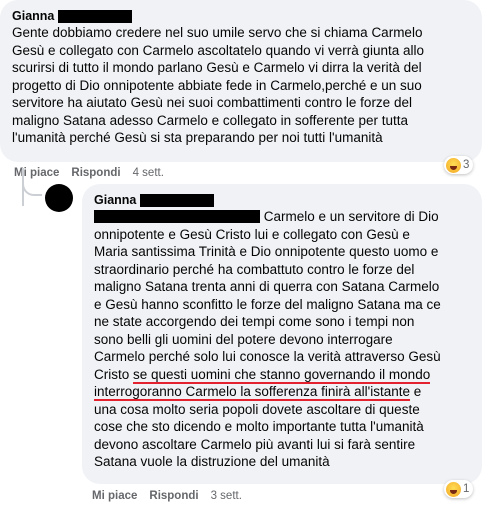  Describe the element at coordinates (466, 165) in the screenshot. I see `reaction-count: 3` at that location.